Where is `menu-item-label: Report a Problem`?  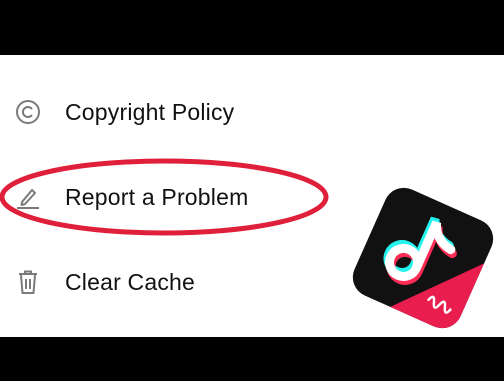 menu-item-label: Report a Problem is located at coordinates (157, 196).